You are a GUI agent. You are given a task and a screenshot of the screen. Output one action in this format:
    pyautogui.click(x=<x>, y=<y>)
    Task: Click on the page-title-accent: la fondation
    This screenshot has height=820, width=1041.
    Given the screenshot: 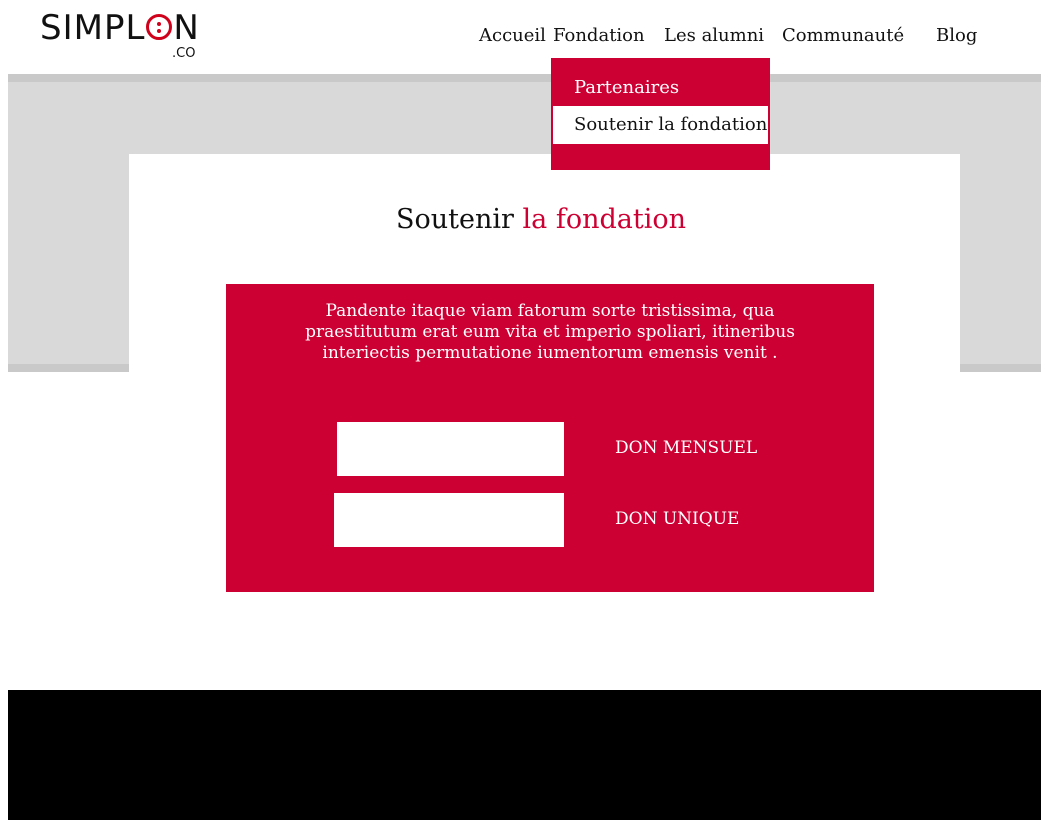 What is the action you would take?
    pyautogui.click(x=604, y=219)
    